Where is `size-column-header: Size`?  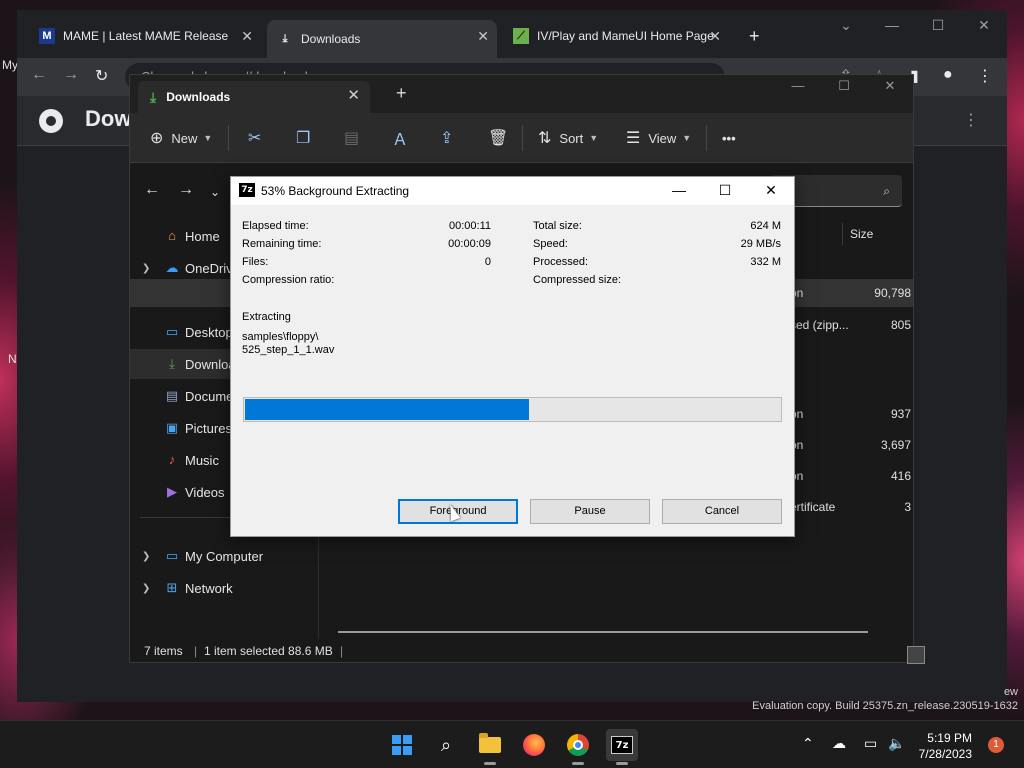 size-column-header: Size is located at coordinates (858, 234).